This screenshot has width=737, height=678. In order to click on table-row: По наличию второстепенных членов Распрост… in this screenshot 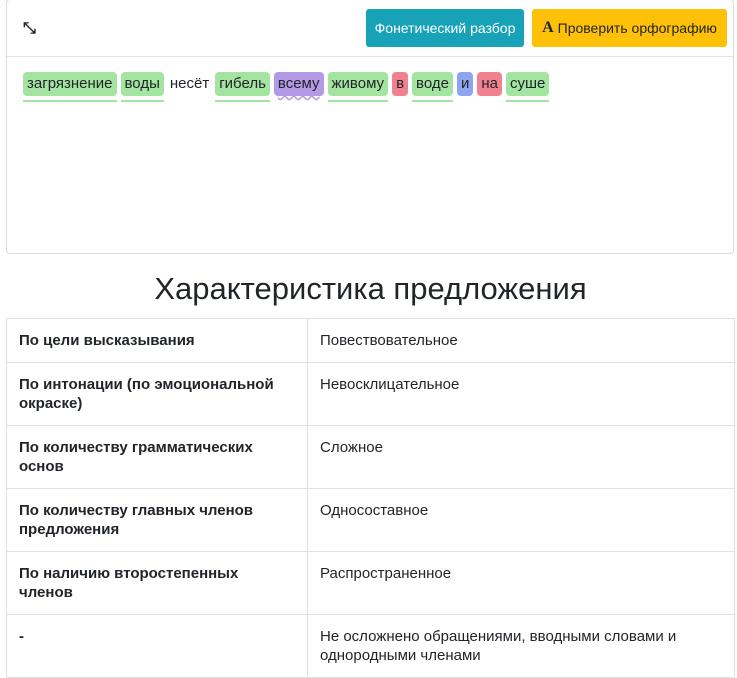, I will do `click(370, 583)`.